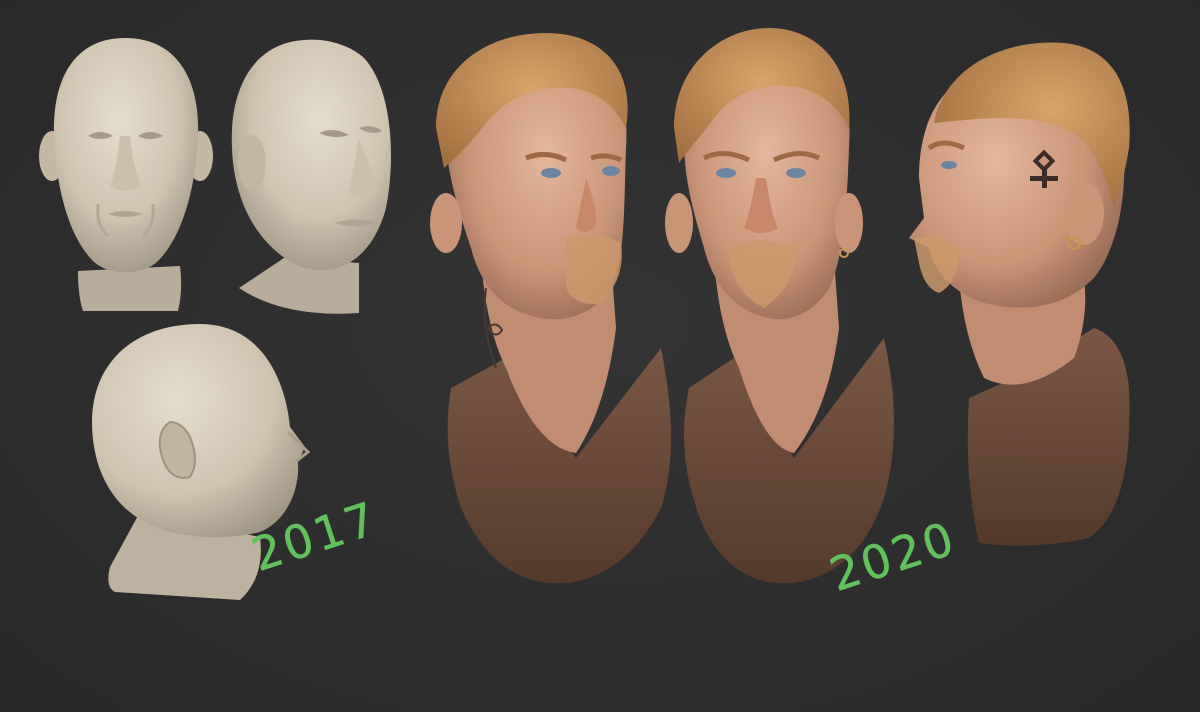 Image resolution: width=1200 pixels, height=712 pixels. Describe the element at coordinates (1024, 298) in the screenshot. I see `color-bust-profile-right-2020` at that location.